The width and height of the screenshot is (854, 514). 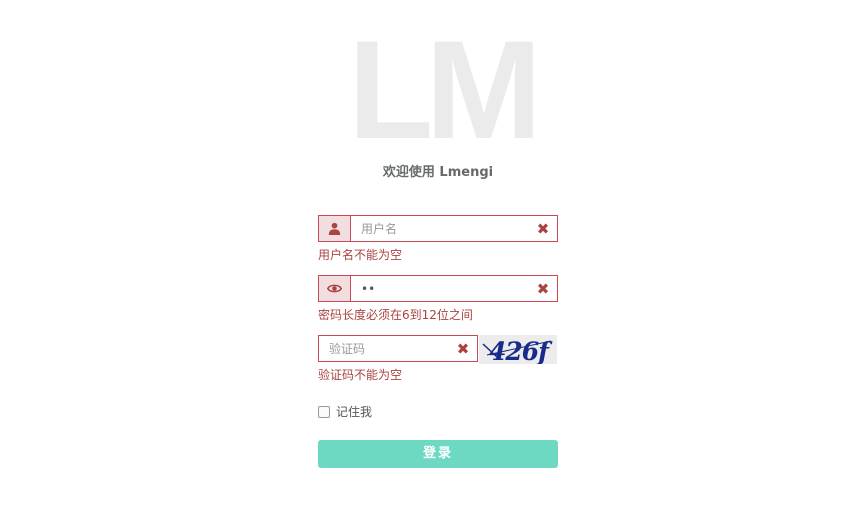 What do you see at coordinates (324, 411) in the screenshot?
I see `remember-checkbox` at bounding box center [324, 411].